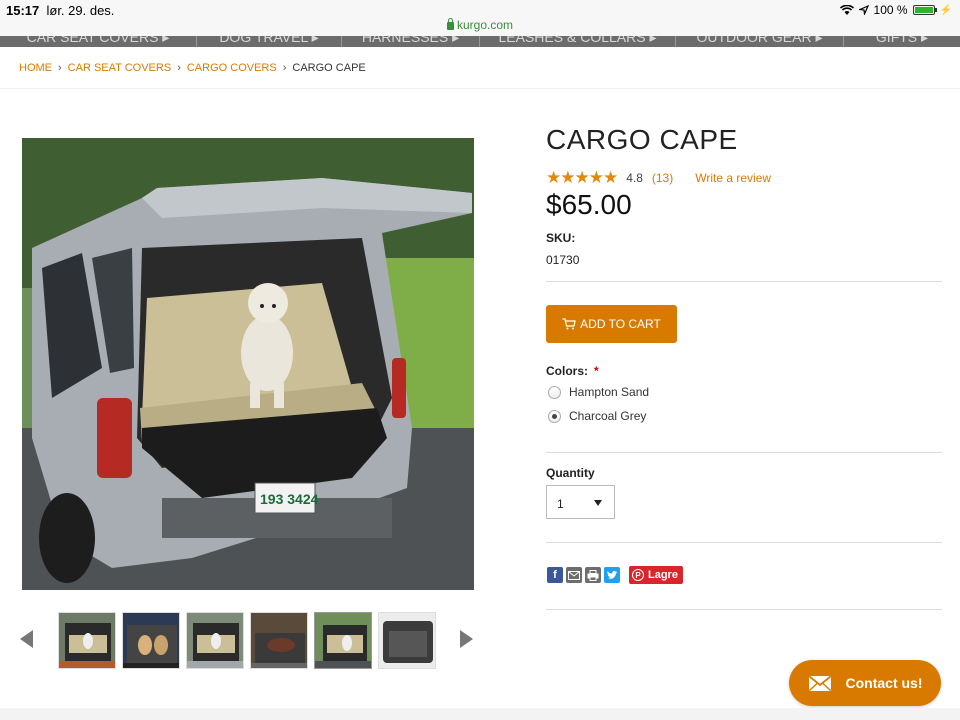  What do you see at coordinates (578, 41) in the screenshot?
I see `nav-leashes-collars: LEASHES & COLLARS ▸` at bounding box center [578, 41].